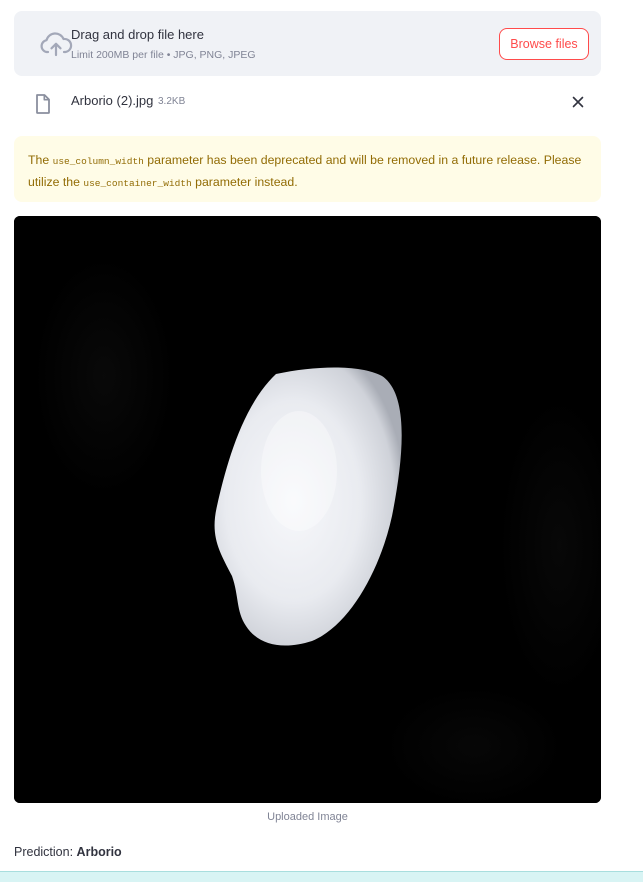  What do you see at coordinates (56, 44) in the screenshot?
I see `cloud-upload-icon` at bounding box center [56, 44].